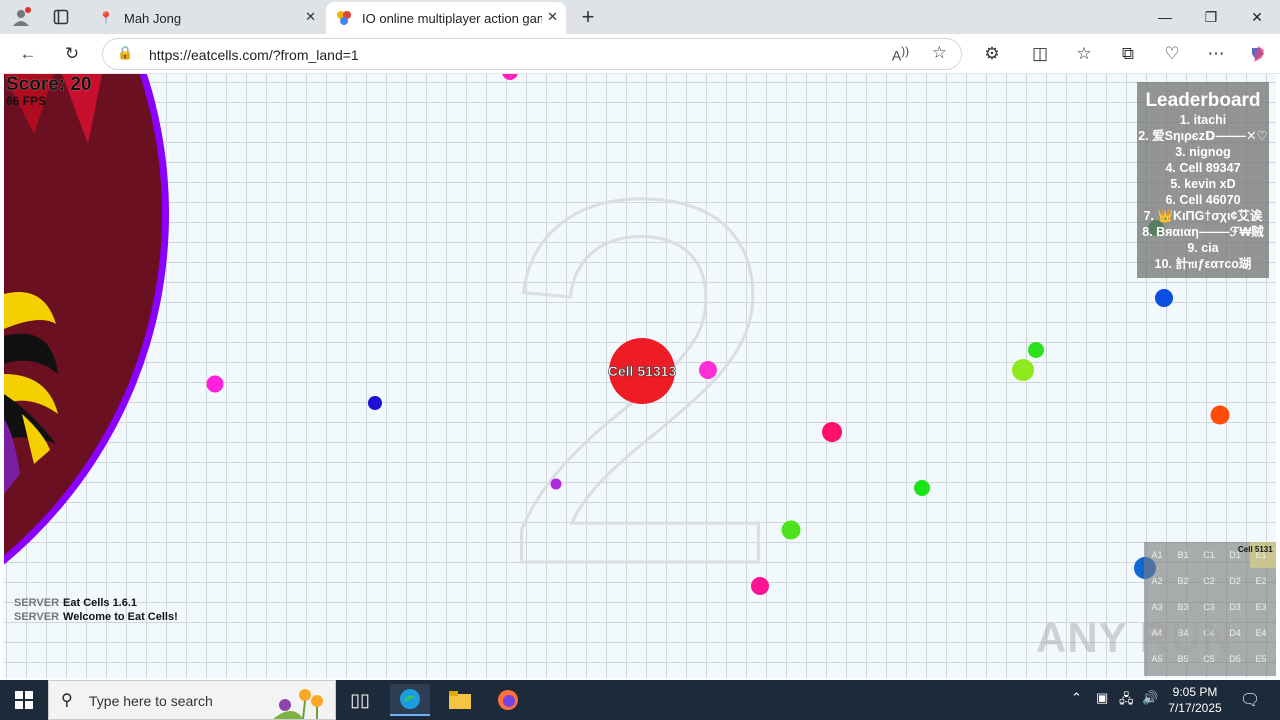 Image resolution: width=1280 pixels, height=720 pixels. Describe the element at coordinates (1203, 168) in the screenshot. I see `leaderboard-item: 4. Cell 89347` at that location.